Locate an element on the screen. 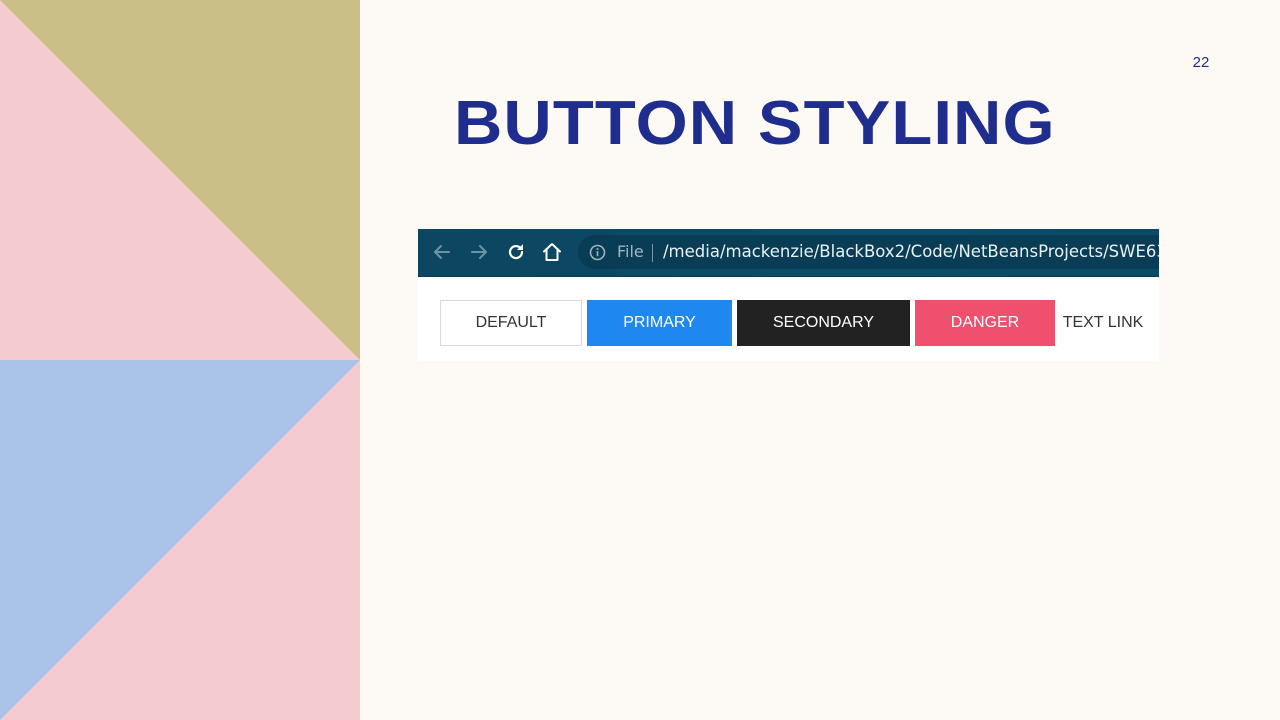 This screenshot has height=720, width=1280. text-link-button: TEXT LINK is located at coordinates (1103, 323).